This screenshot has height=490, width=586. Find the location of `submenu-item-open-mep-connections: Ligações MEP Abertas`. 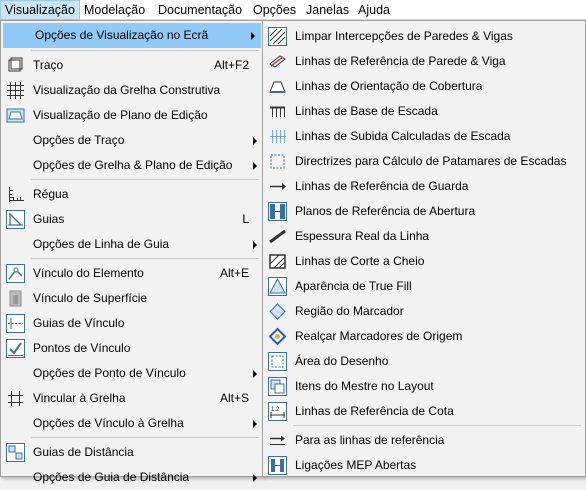

submenu-item-open-mep-connections: Ligações MEP Abertas is located at coordinates (424, 465).